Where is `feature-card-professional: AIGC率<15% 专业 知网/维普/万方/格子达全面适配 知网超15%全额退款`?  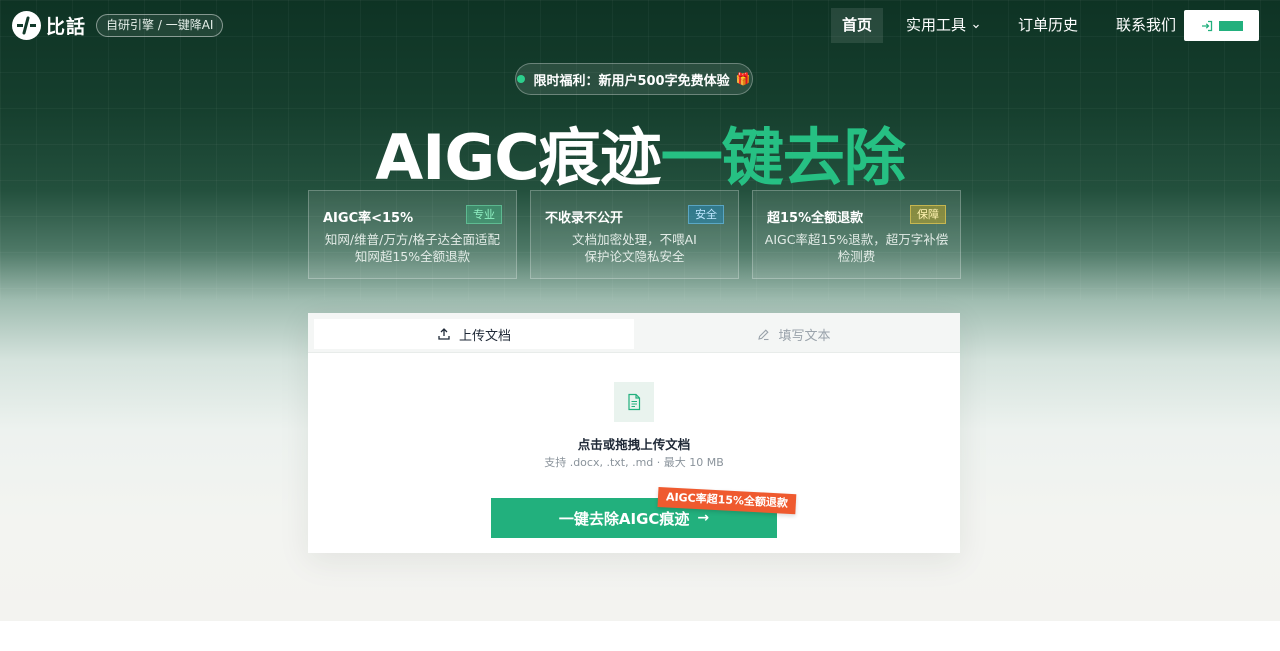
feature-card-professional: AIGC率<15% 专业 知网/维普/万方/格子达全面适配 知网超15%全额退款 is located at coordinates (412, 234).